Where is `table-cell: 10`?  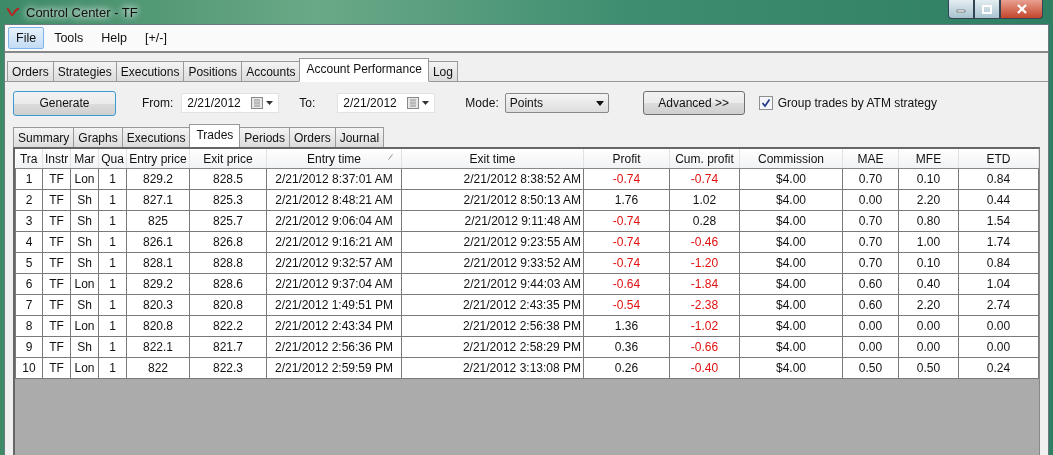 table-cell: 10 is located at coordinates (29, 368).